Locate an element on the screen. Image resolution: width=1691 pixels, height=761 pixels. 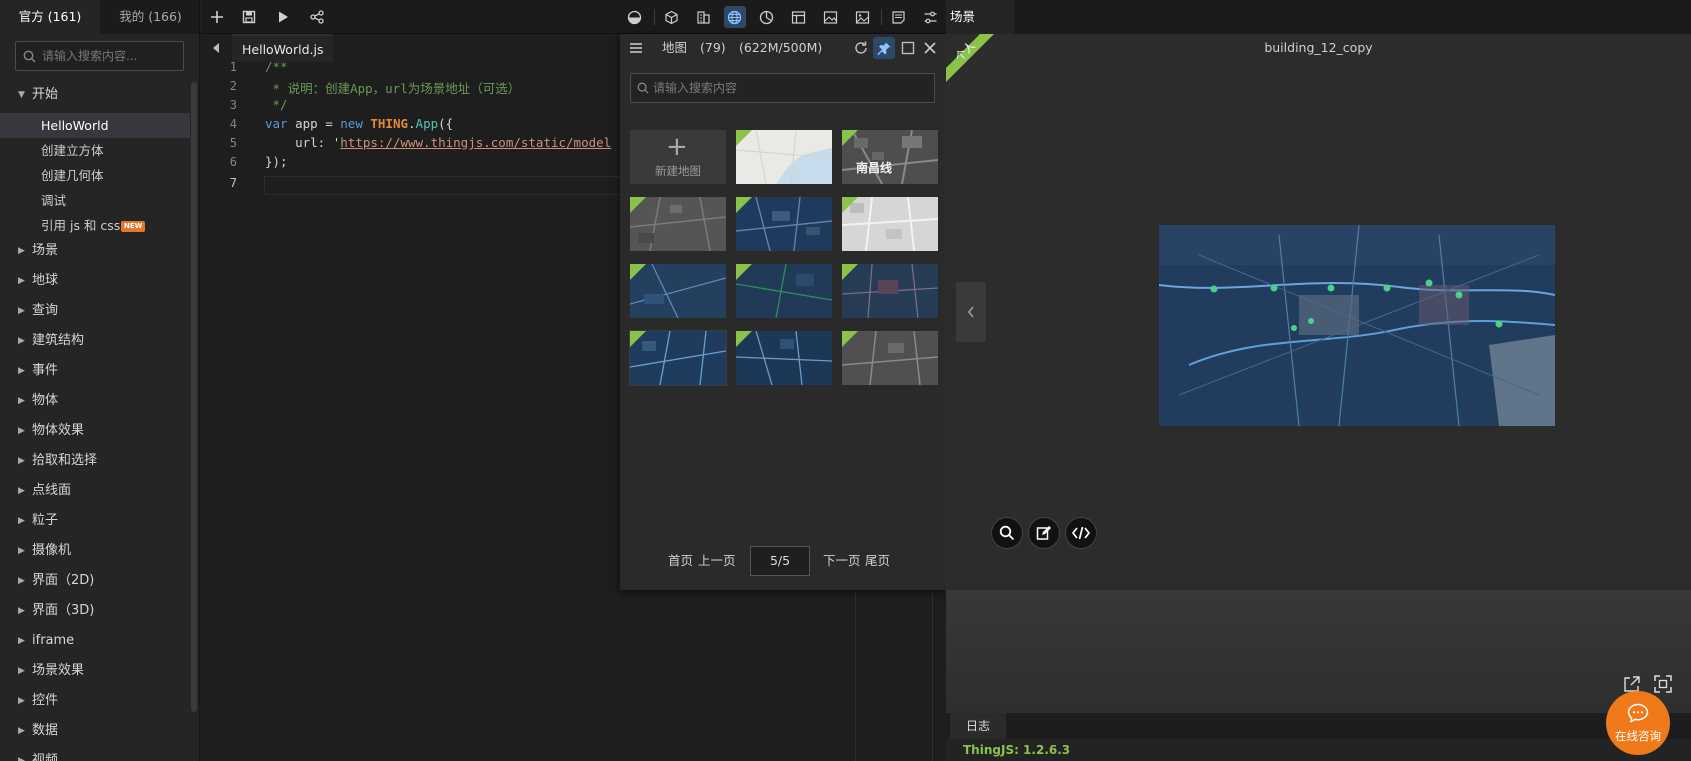
zoom-button is located at coordinates (1007, 533).